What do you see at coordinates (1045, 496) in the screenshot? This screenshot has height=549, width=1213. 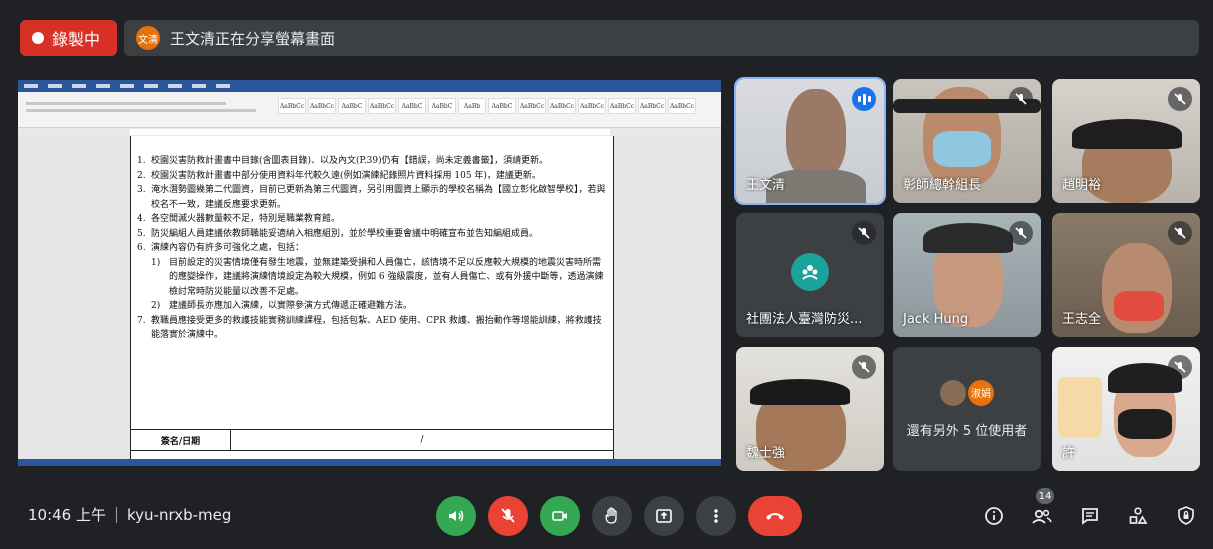 I see `people-count-badge: 14` at bounding box center [1045, 496].